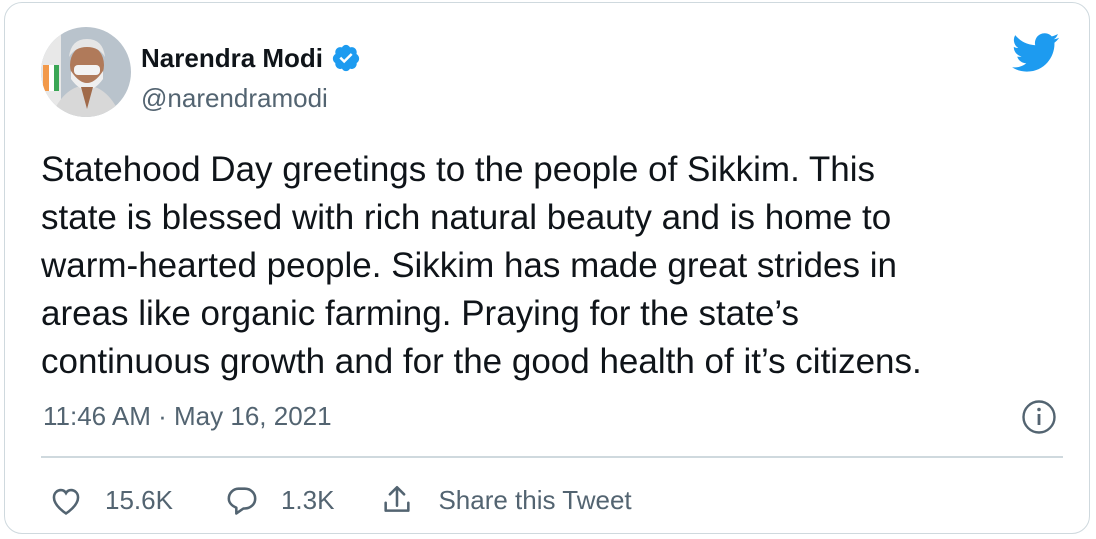  Describe the element at coordinates (1039, 417) in the screenshot. I see `info-icon` at that location.